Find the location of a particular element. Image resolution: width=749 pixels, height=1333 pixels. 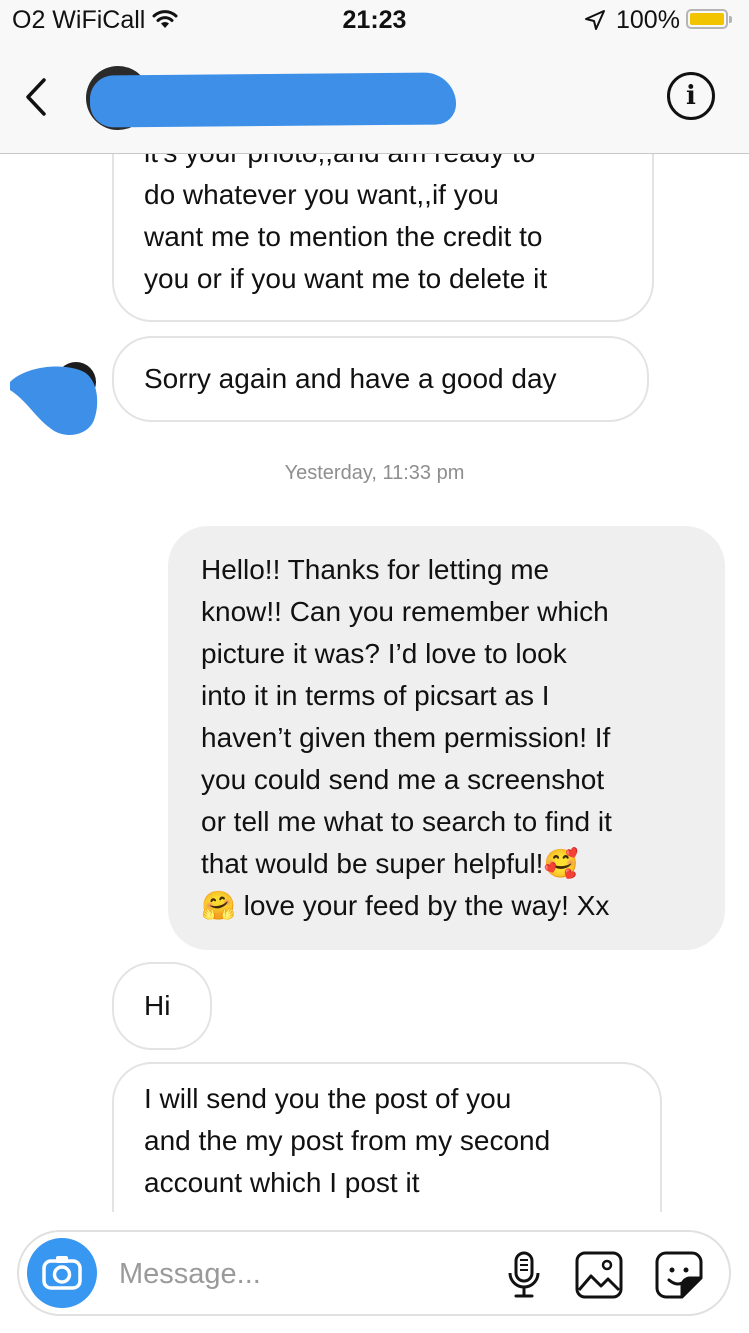

microphone-icon is located at coordinates (524, 1274).